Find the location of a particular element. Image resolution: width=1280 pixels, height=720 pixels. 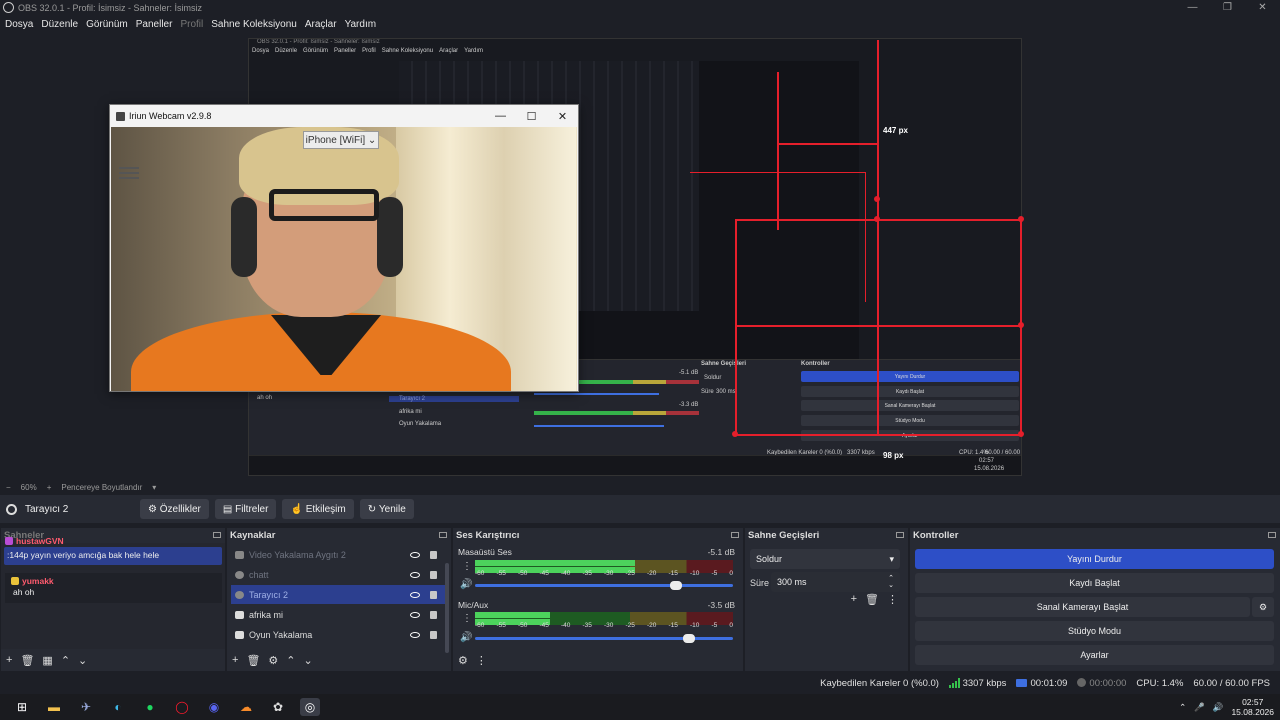

zoom-out-button: − is located at coordinates (8, 487).